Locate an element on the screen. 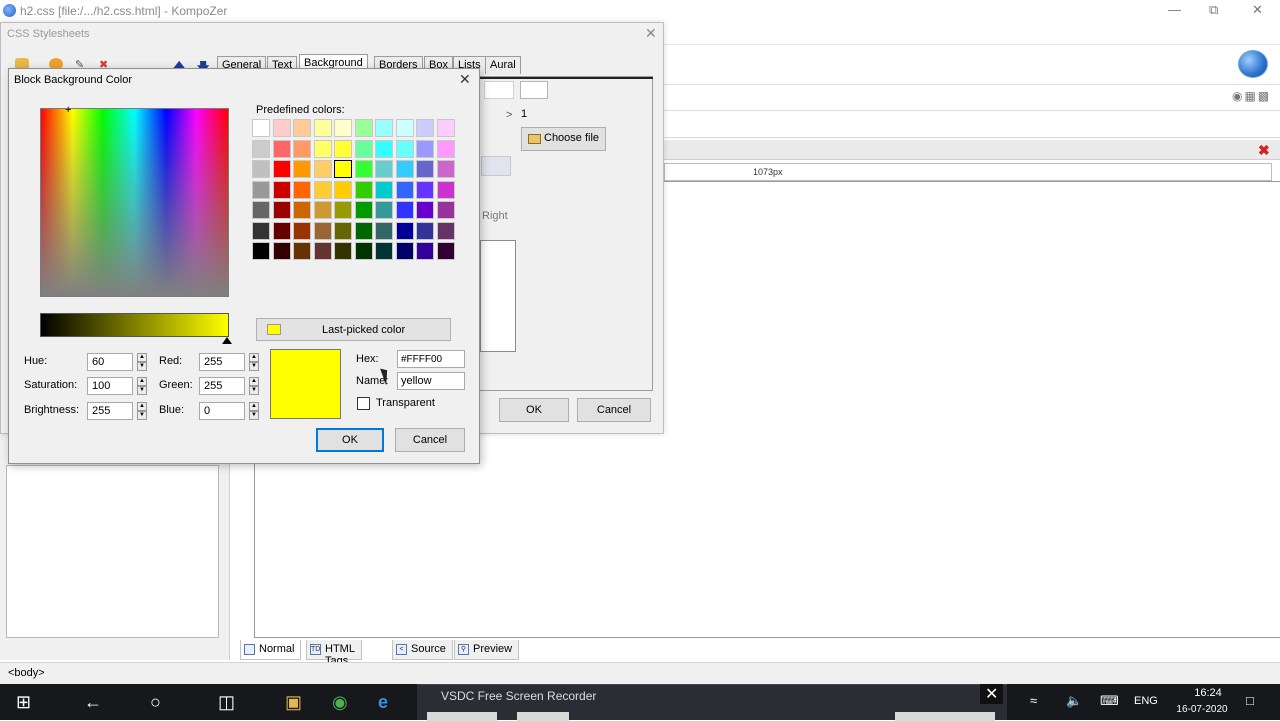  globe-icon is located at coordinates (1253, 64).